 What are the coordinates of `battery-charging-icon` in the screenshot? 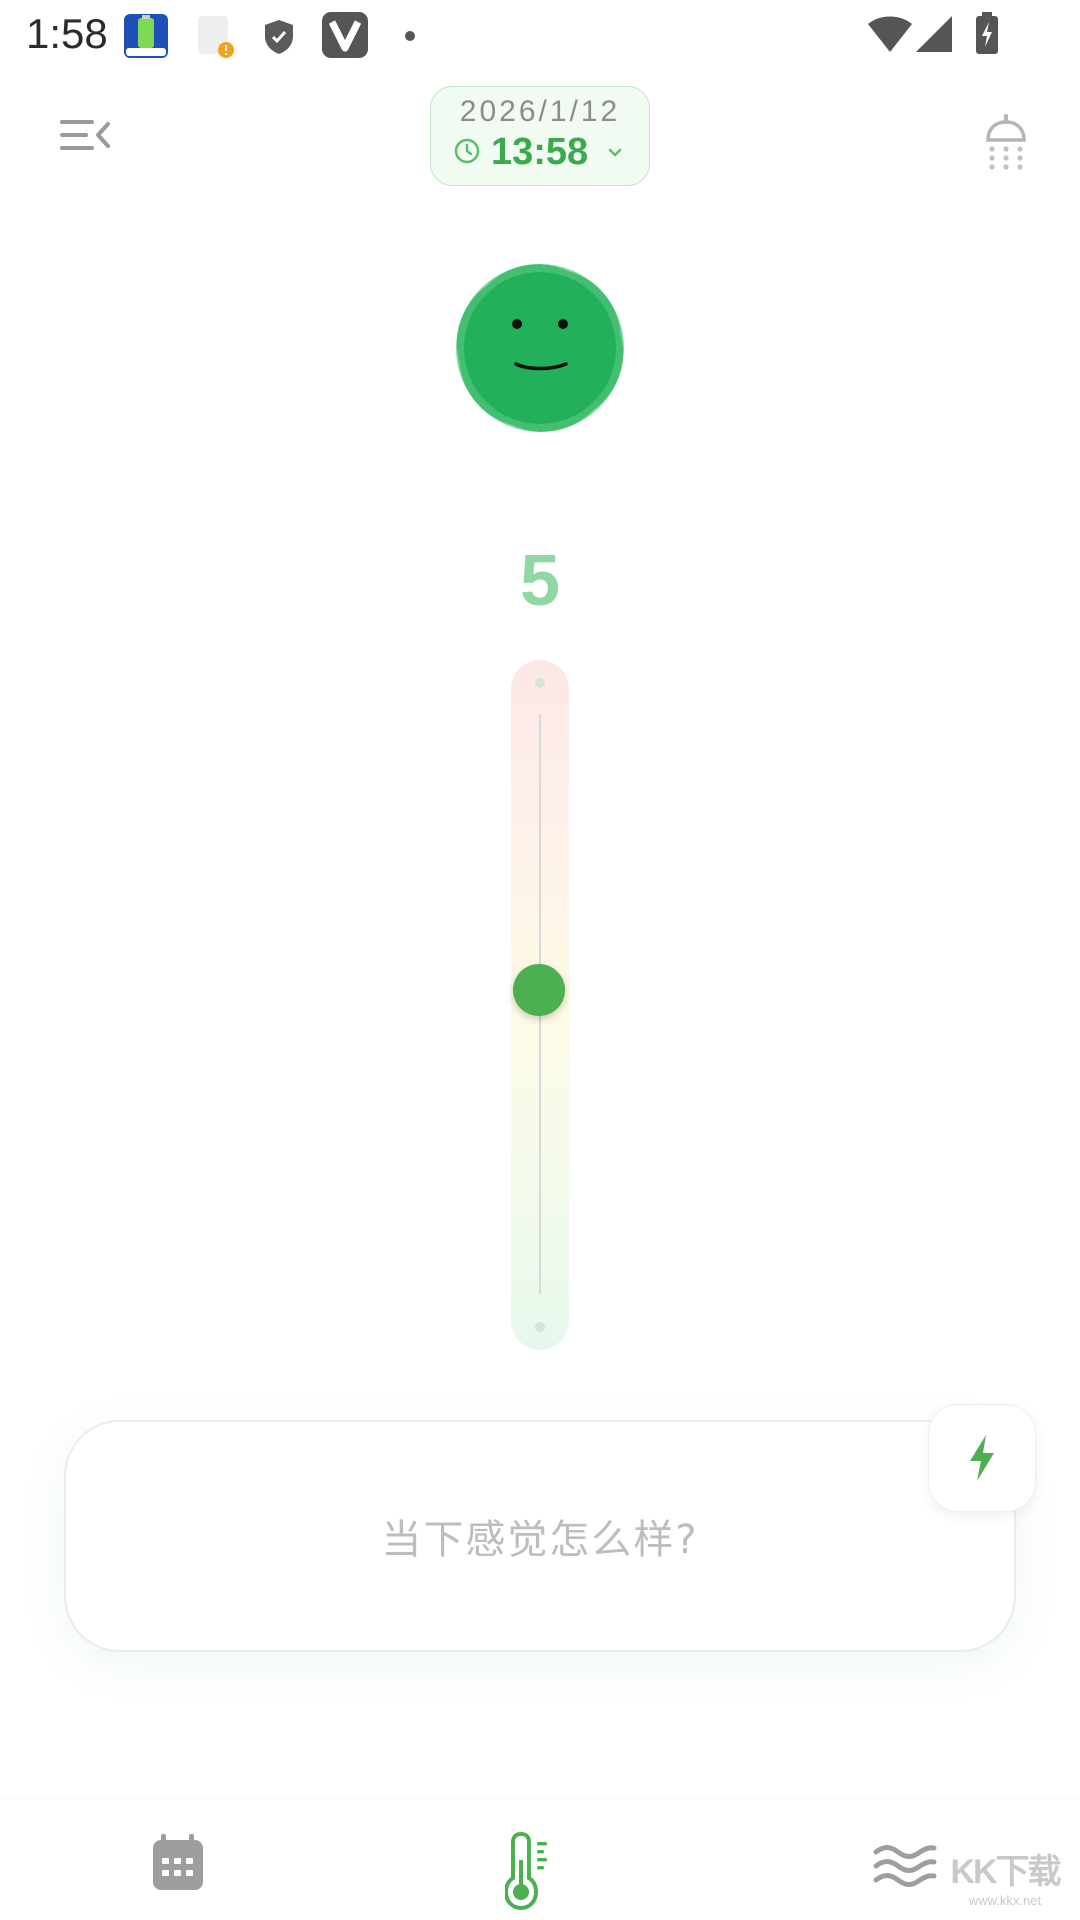 It's located at (987, 33).